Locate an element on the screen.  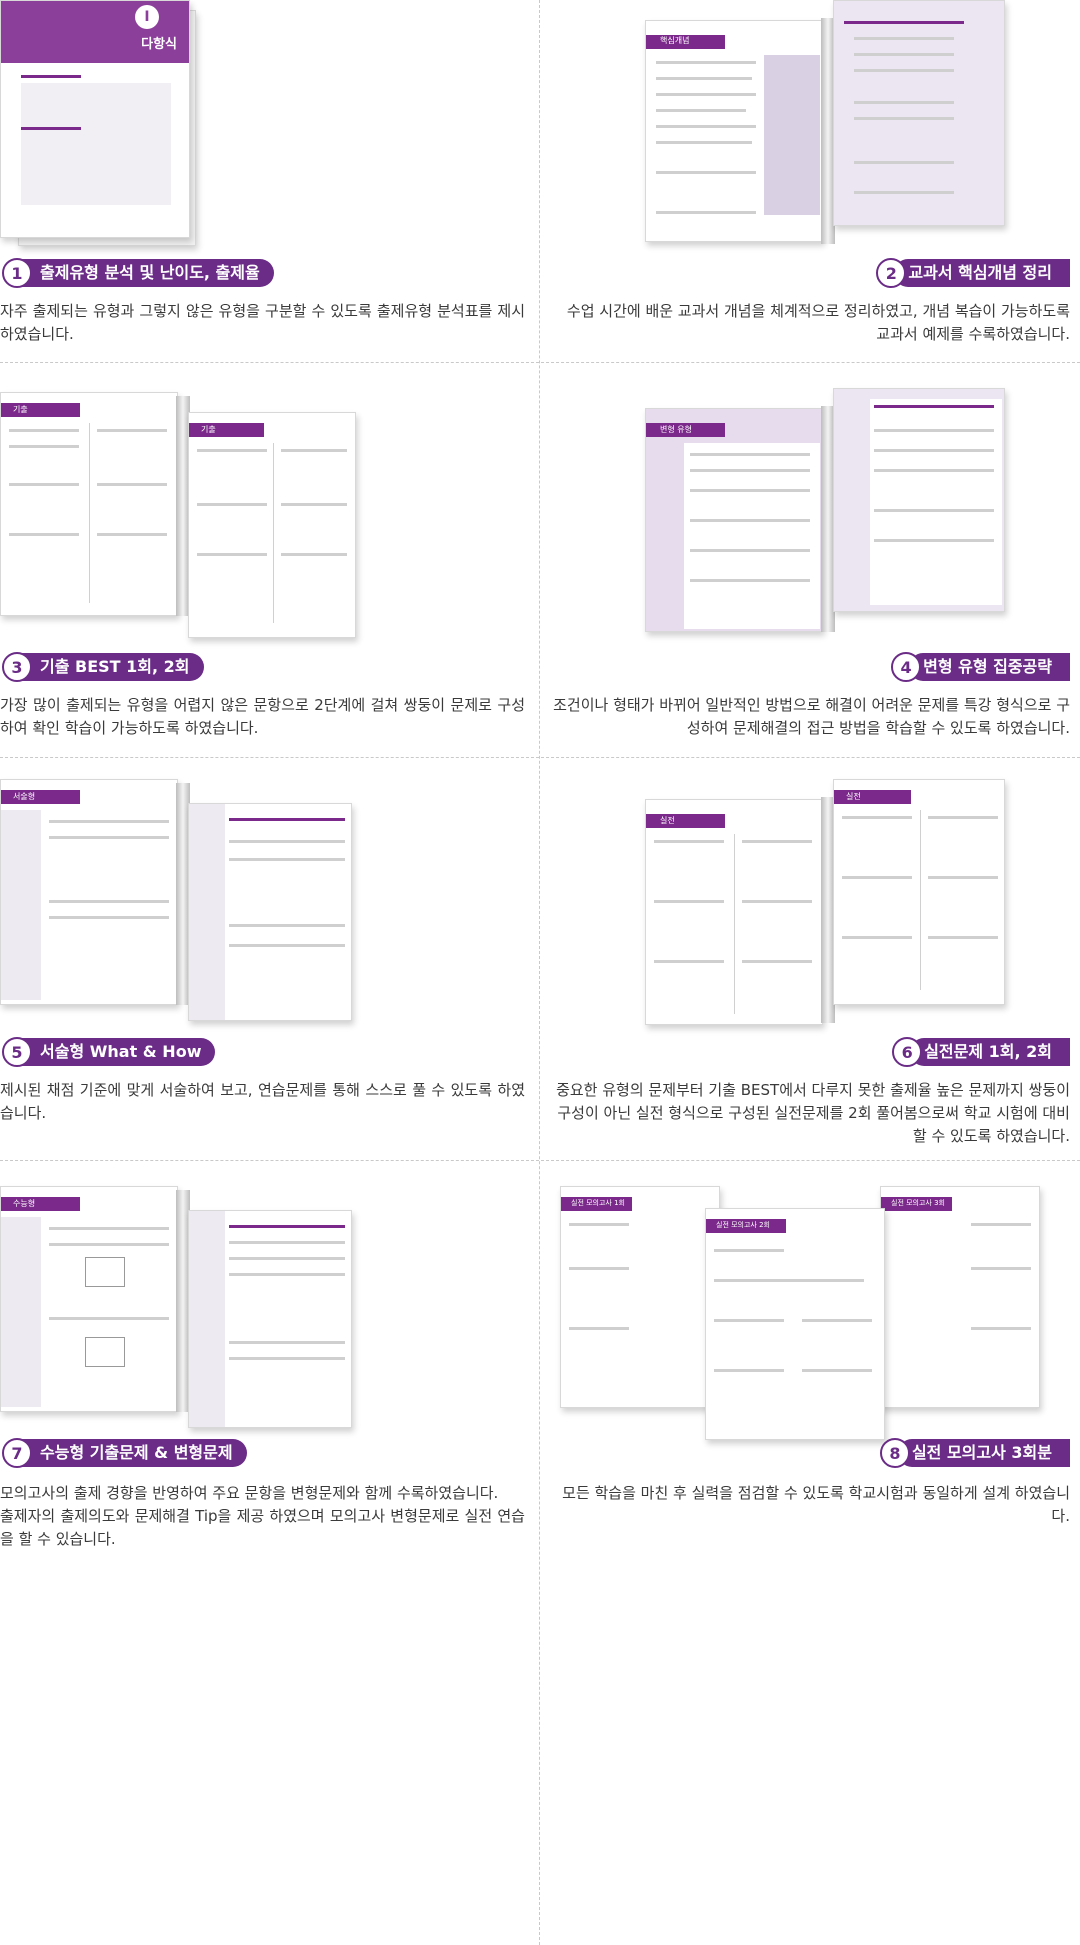
feature-badge-6: 6 실전문제 1회, 2회 is located at coordinates (981, 1052).